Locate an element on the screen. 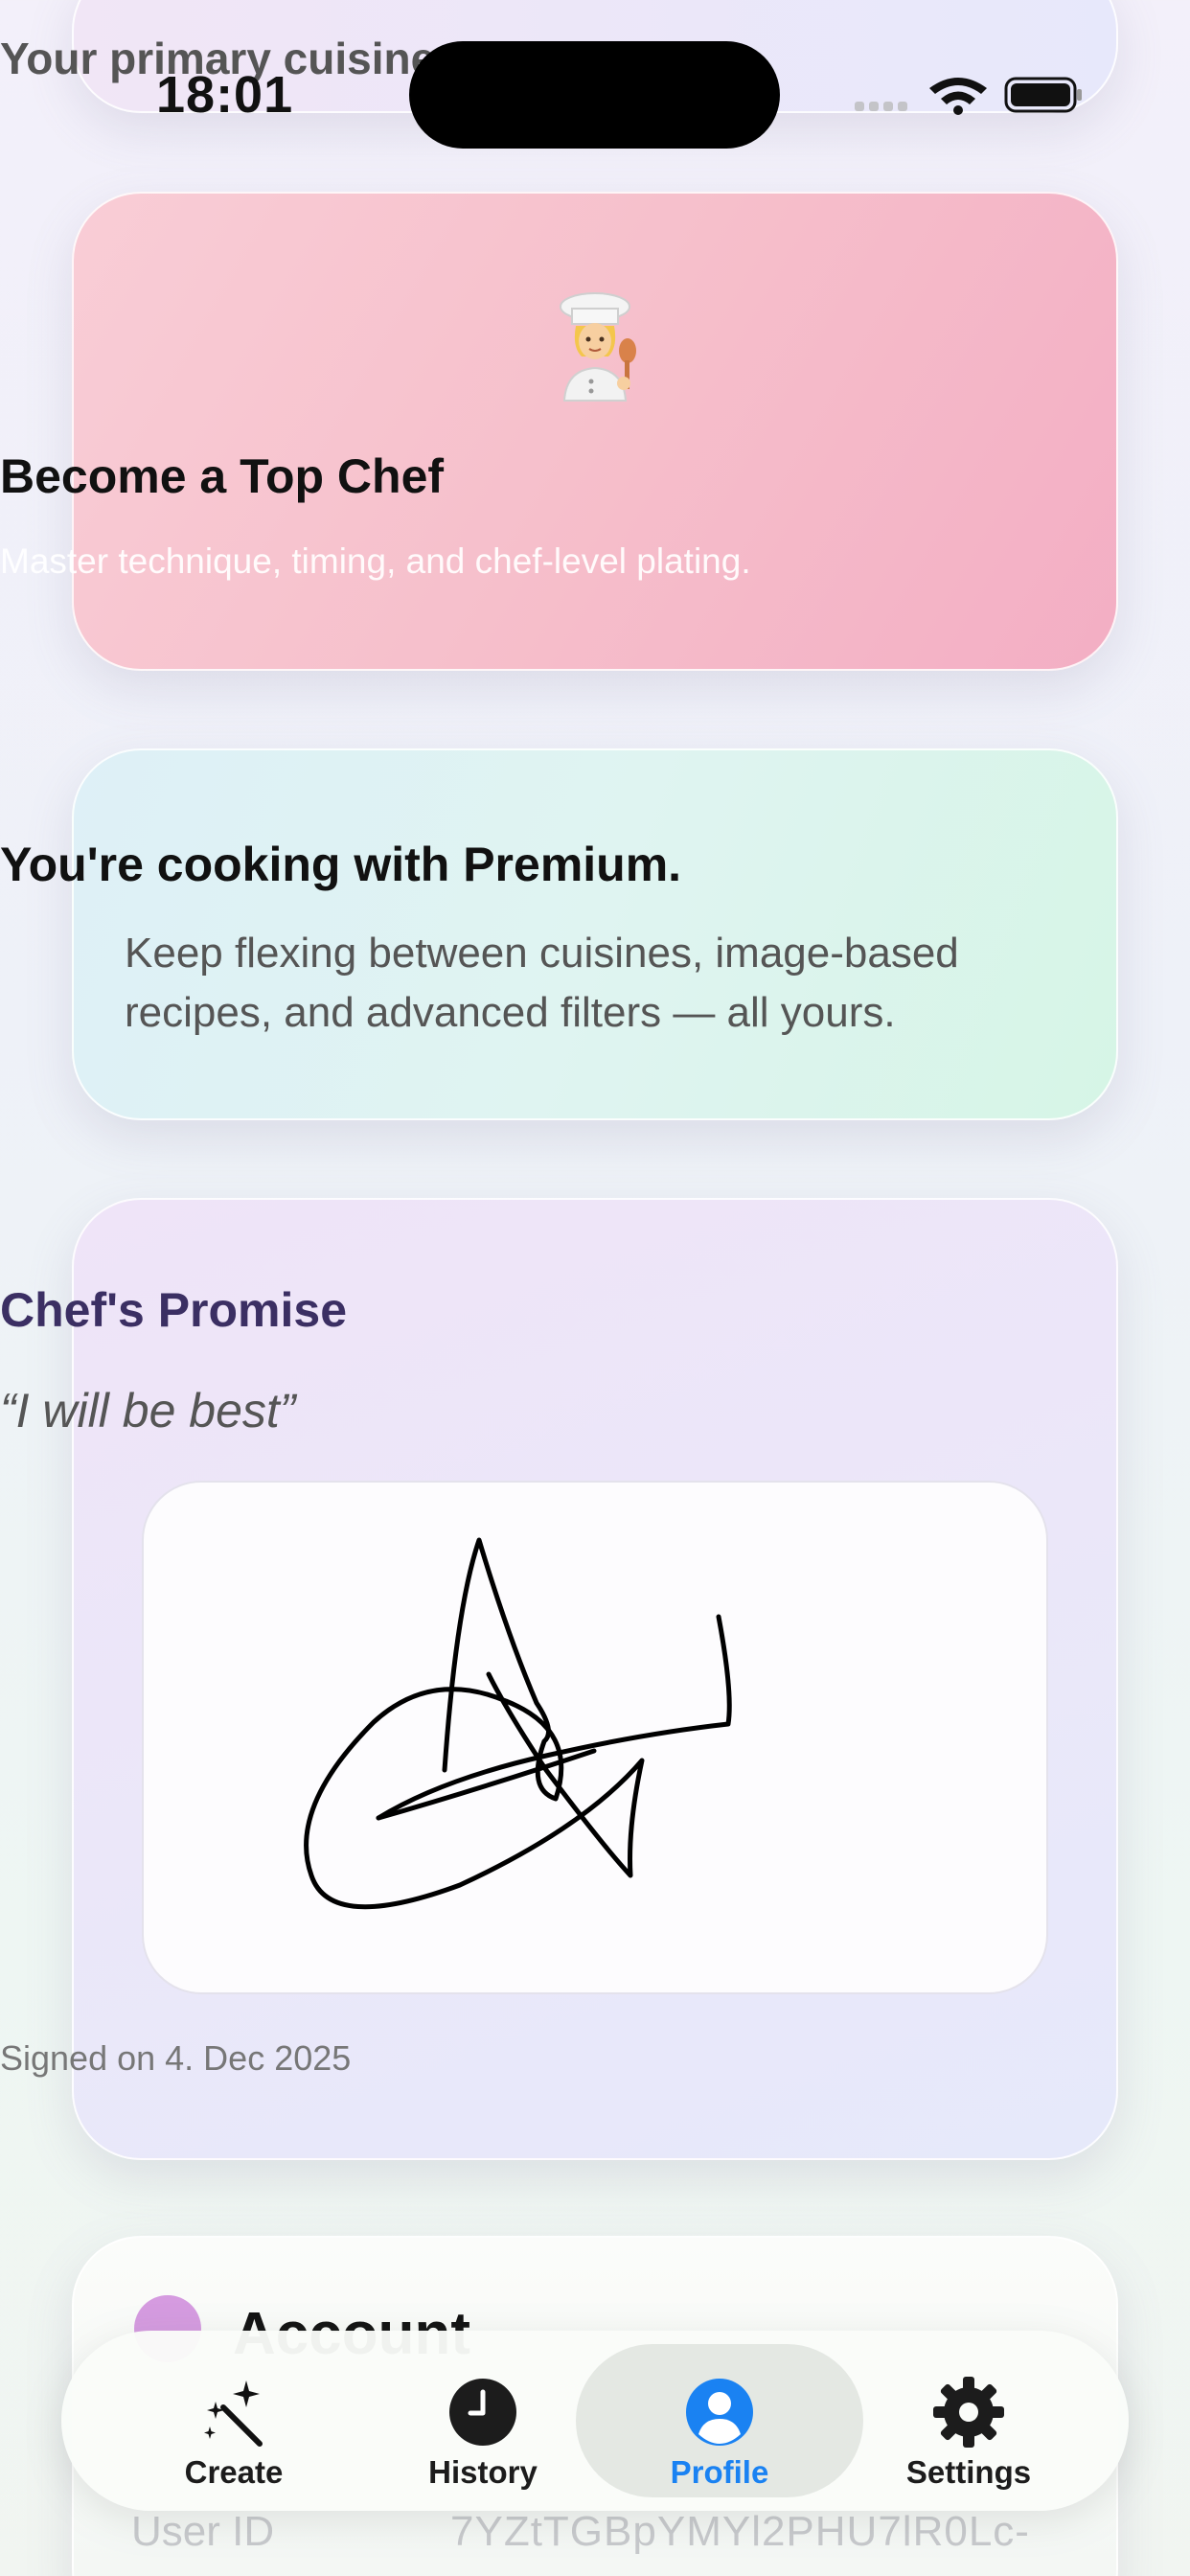 This screenshot has height=2576, width=1190. tab-create-label: Create is located at coordinates (234, 2472).